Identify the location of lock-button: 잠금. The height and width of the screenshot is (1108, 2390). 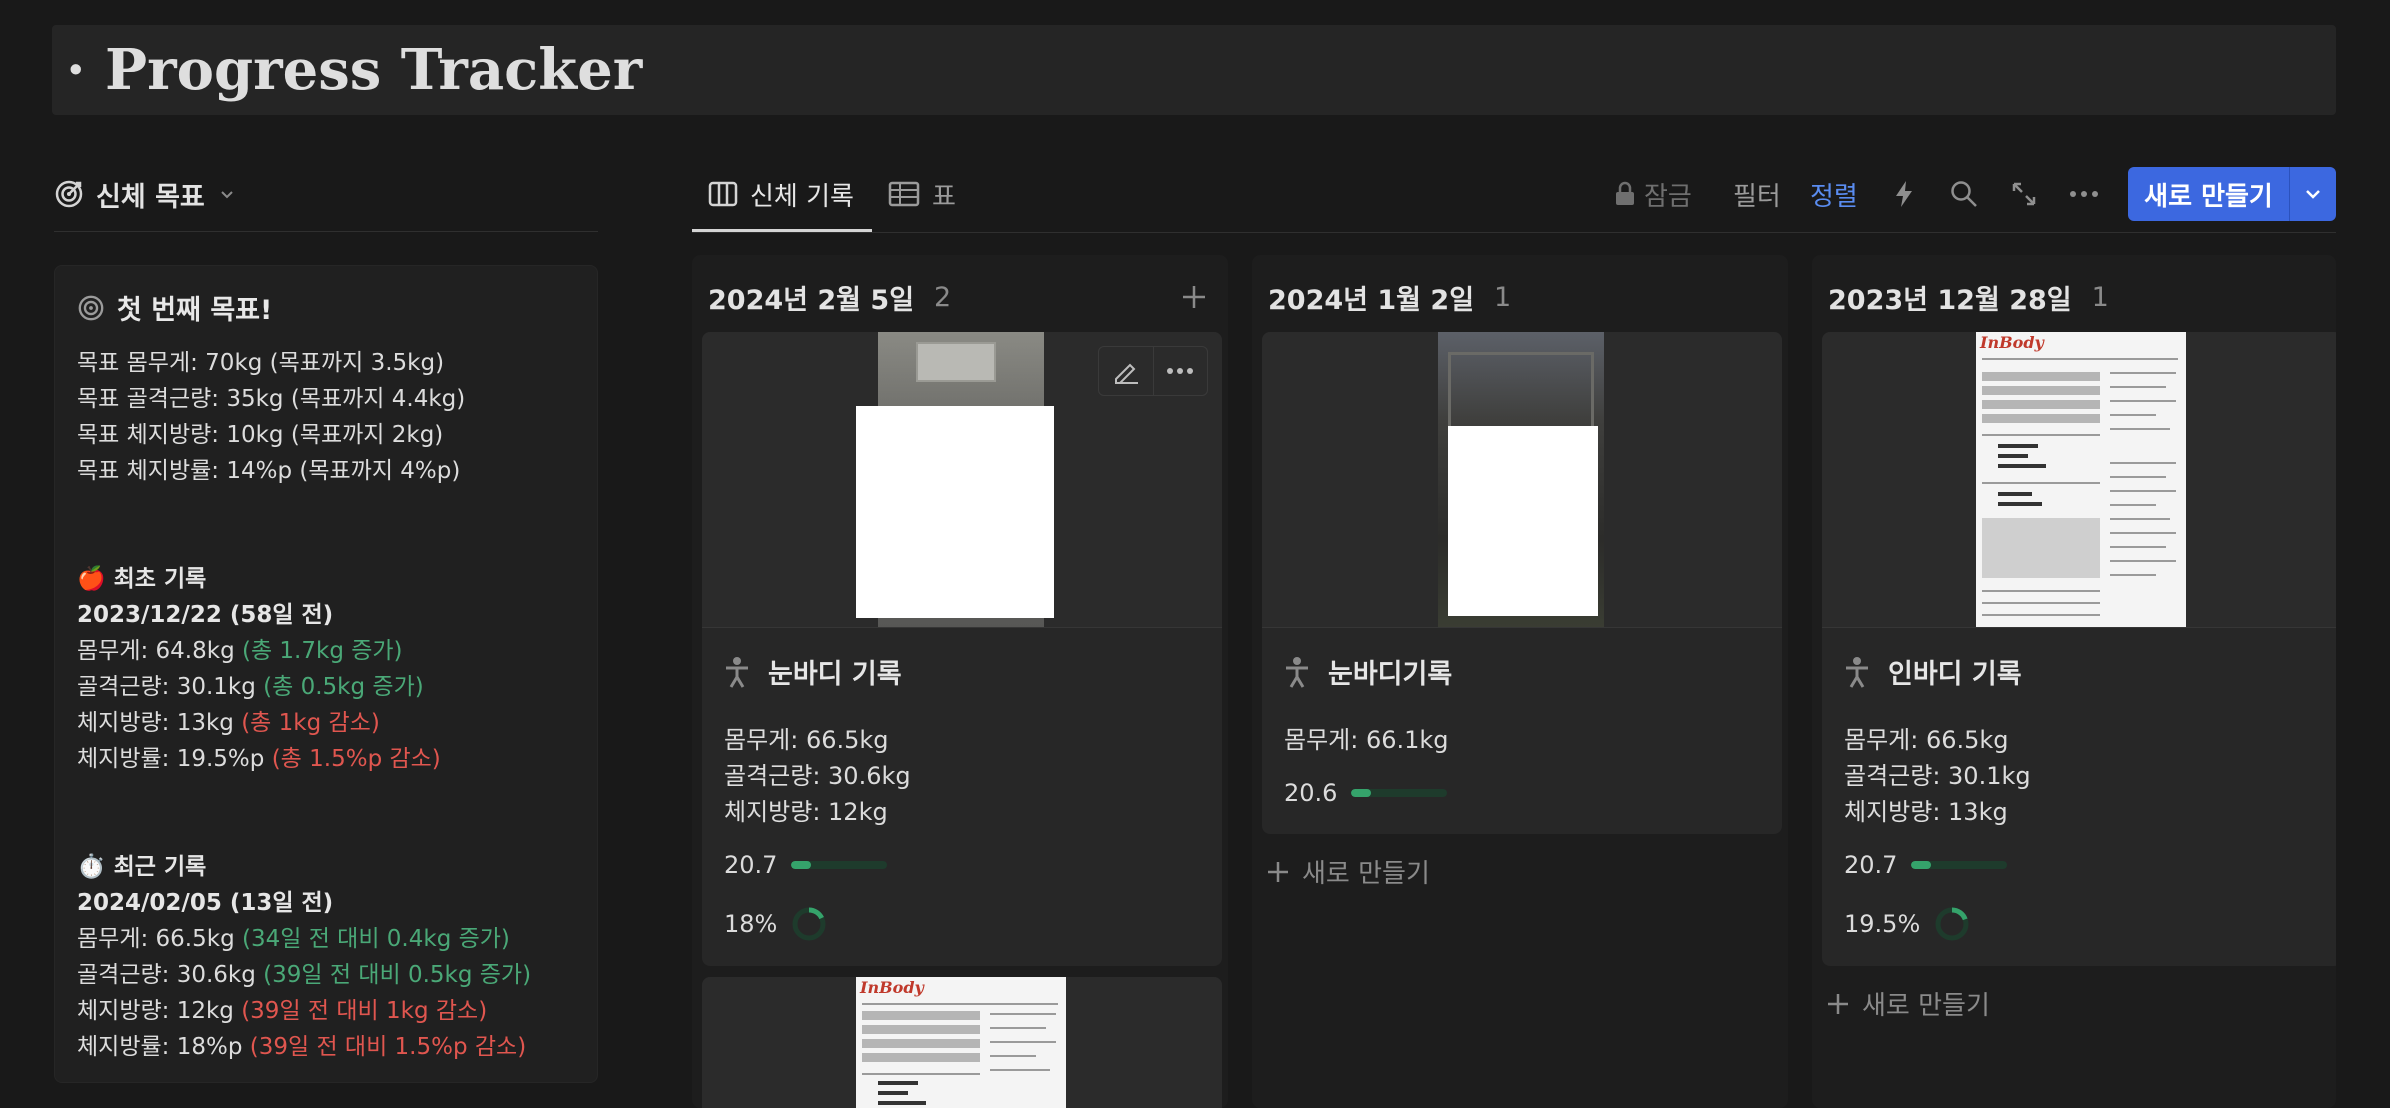
(1653, 194).